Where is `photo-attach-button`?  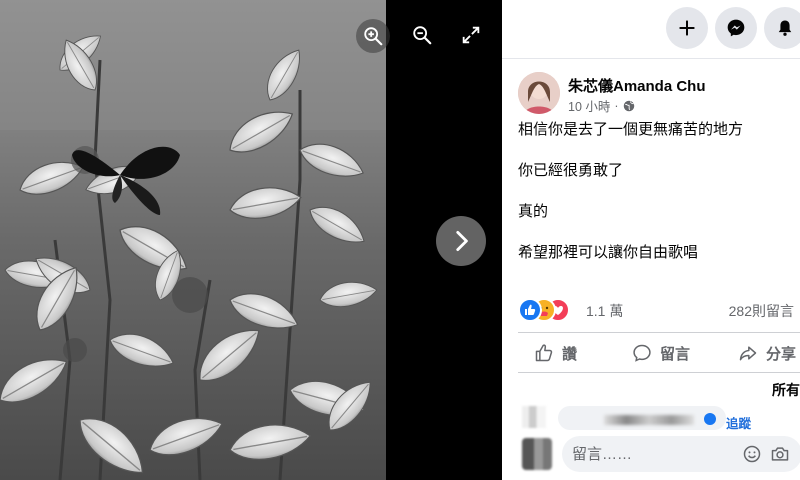
photo-attach-button is located at coordinates (780, 454).